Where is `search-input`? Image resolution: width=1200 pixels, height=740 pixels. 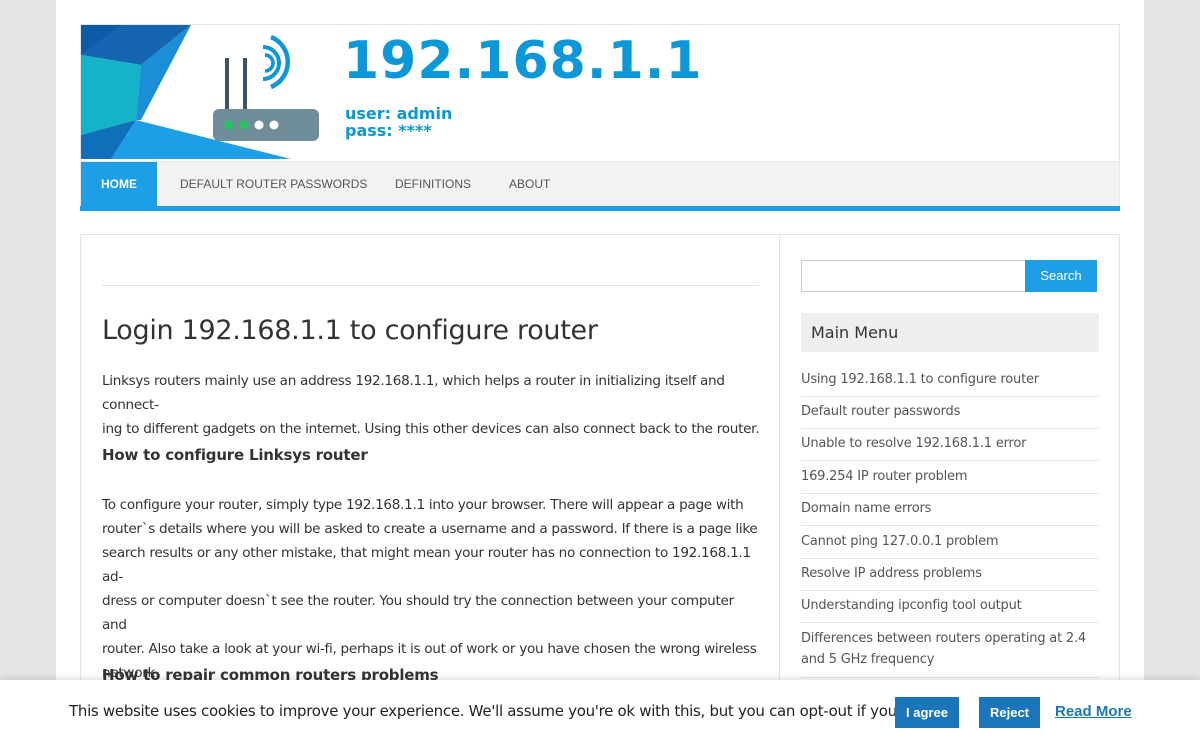 search-input is located at coordinates (913, 276).